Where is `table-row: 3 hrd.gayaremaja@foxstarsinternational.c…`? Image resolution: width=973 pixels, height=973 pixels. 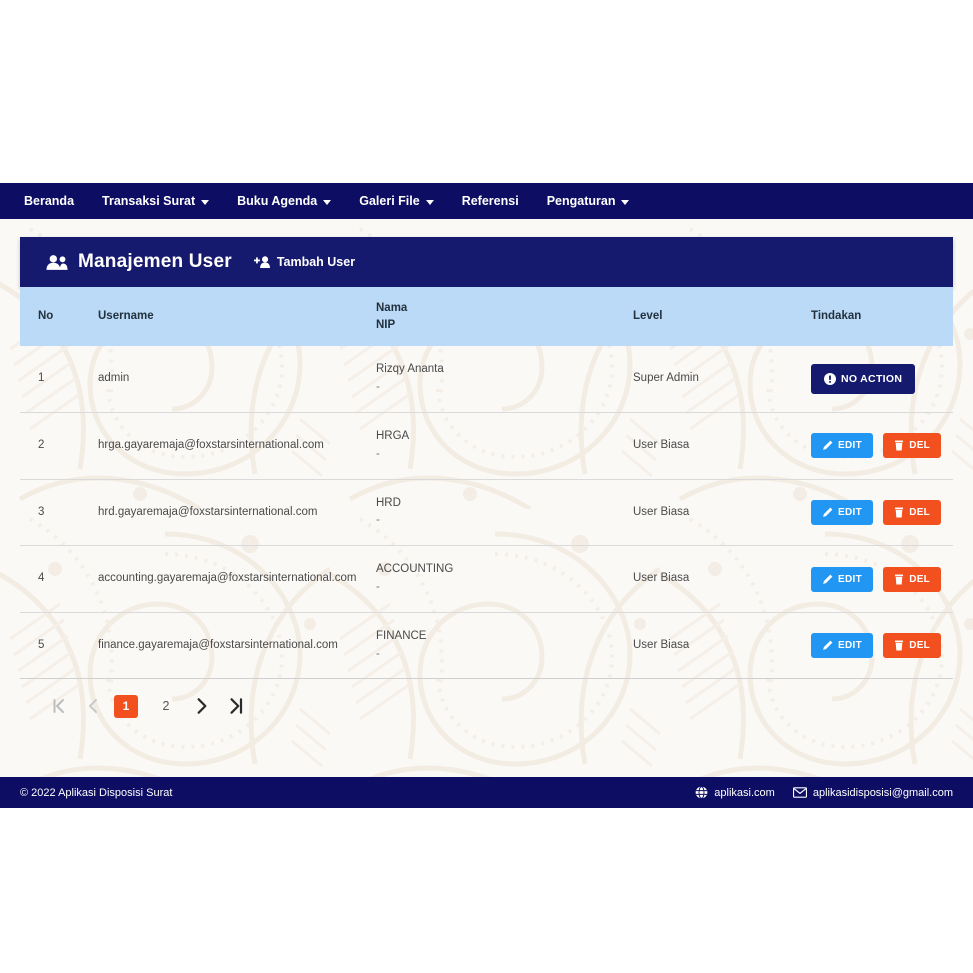
table-row: 3 hrd.gayaremaja@foxstarsinternational.c… is located at coordinates (486, 512).